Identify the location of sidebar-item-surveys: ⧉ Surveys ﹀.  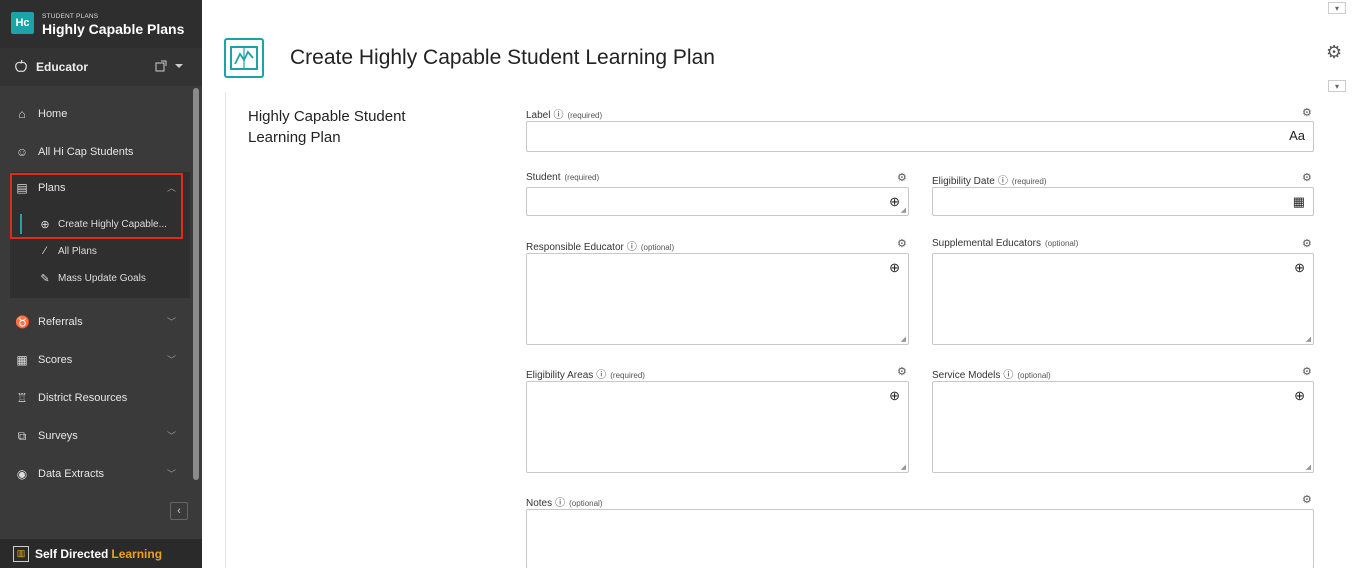
(95, 436).